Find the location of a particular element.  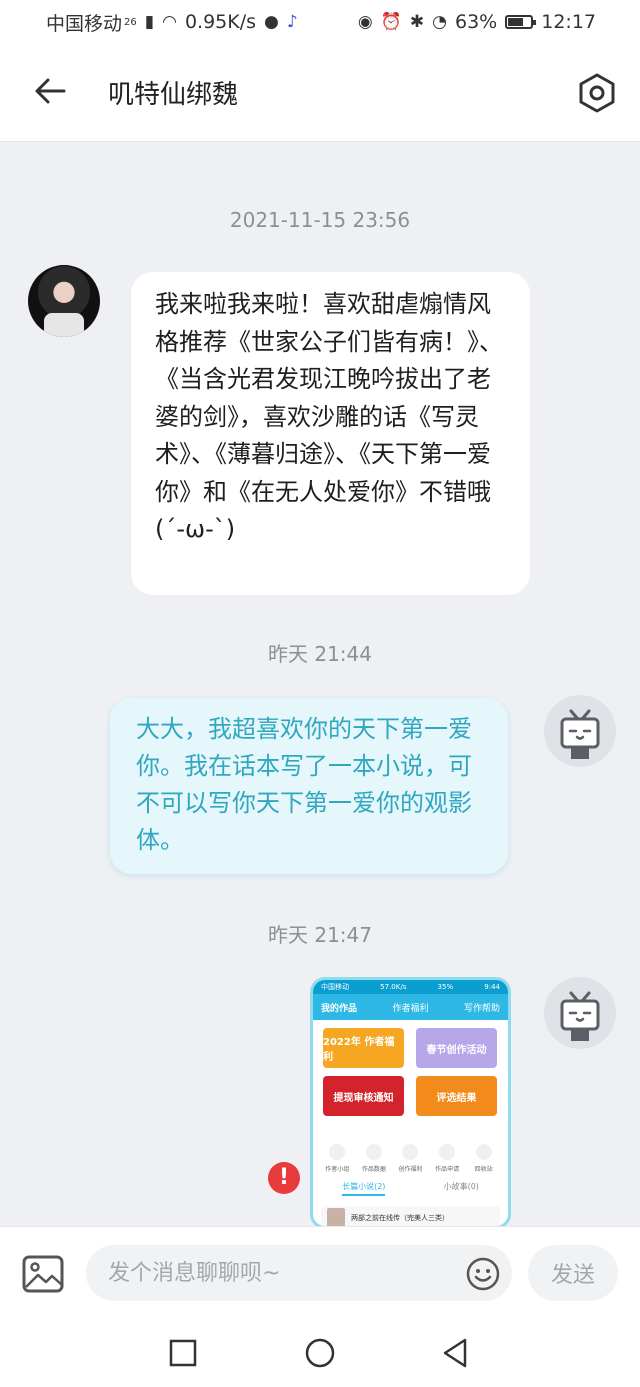

qq-icon: ● is located at coordinates (271, 22).